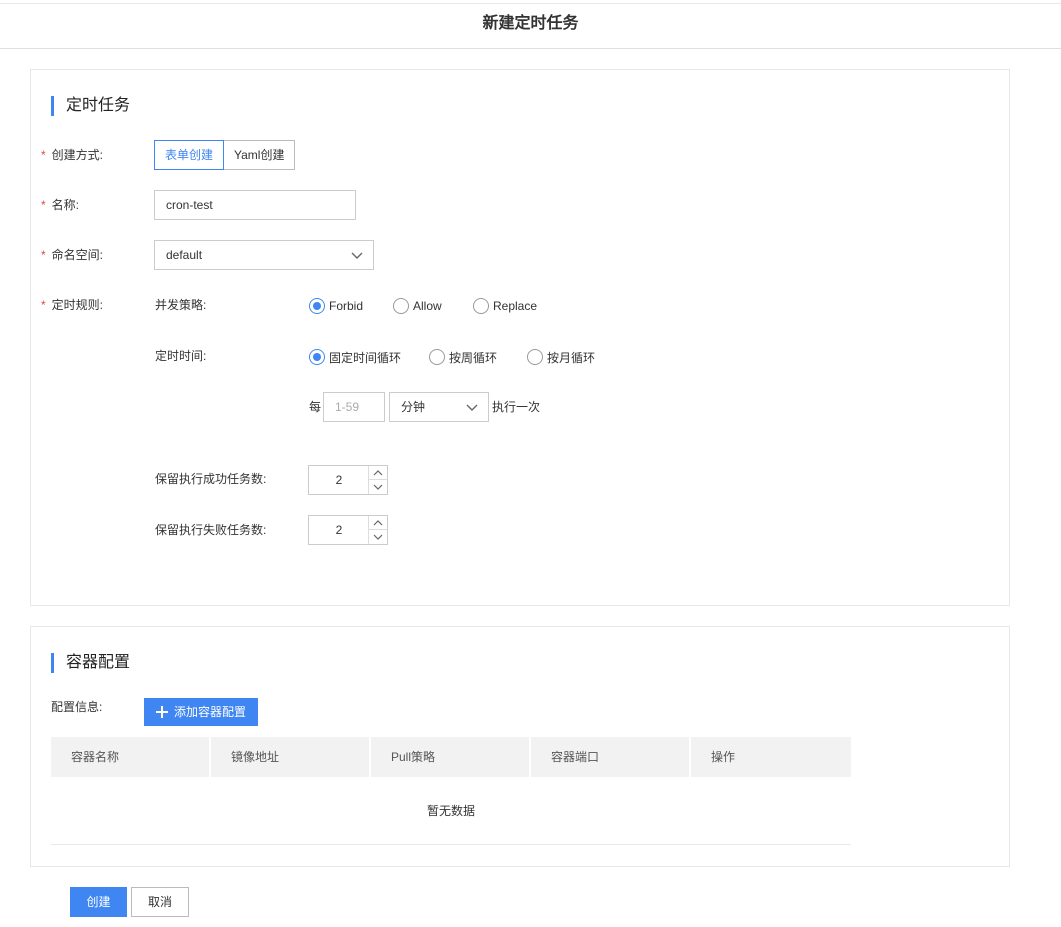 This screenshot has height=927, width=1061. What do you see at coordinates (184, 255) in the screenshot?
I see `namespace-value: default` at bounding box center [184, 255].